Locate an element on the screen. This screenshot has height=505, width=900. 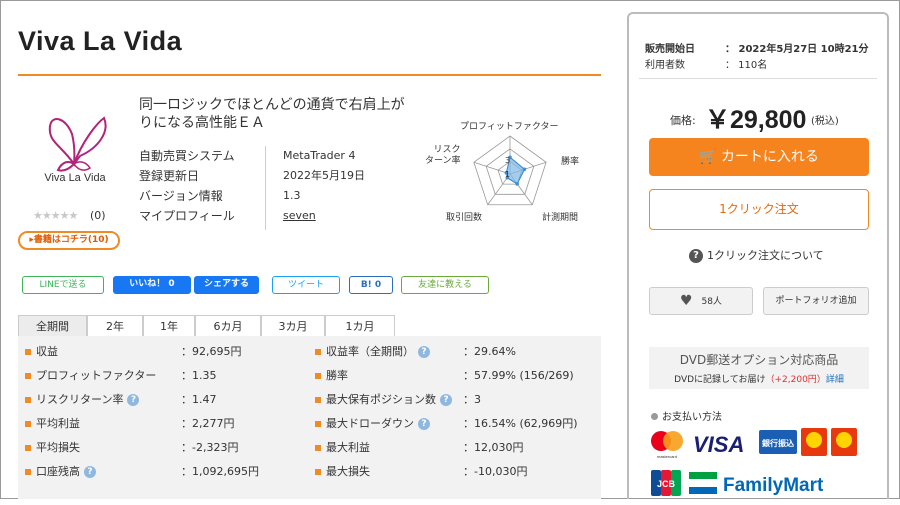
stat-value: ：-2,323円 is located at coordinates (210, 447).